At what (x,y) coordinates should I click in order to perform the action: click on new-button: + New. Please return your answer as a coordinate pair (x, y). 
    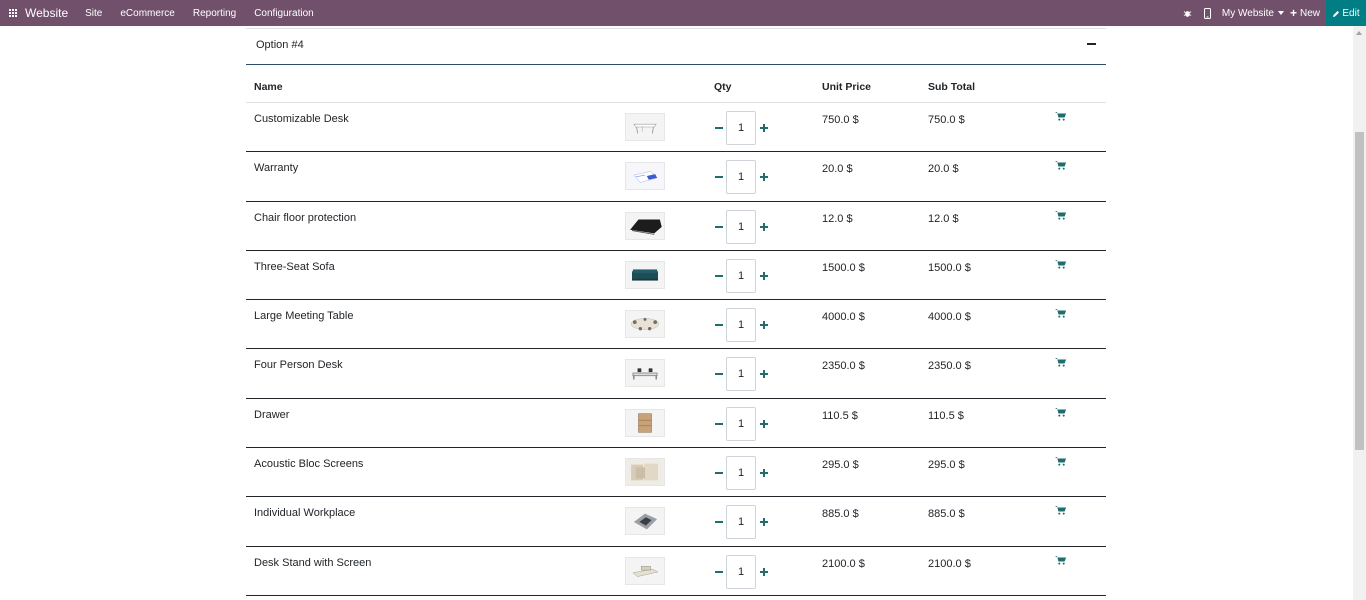
    Looking at the image, I should click on (1305, 13).